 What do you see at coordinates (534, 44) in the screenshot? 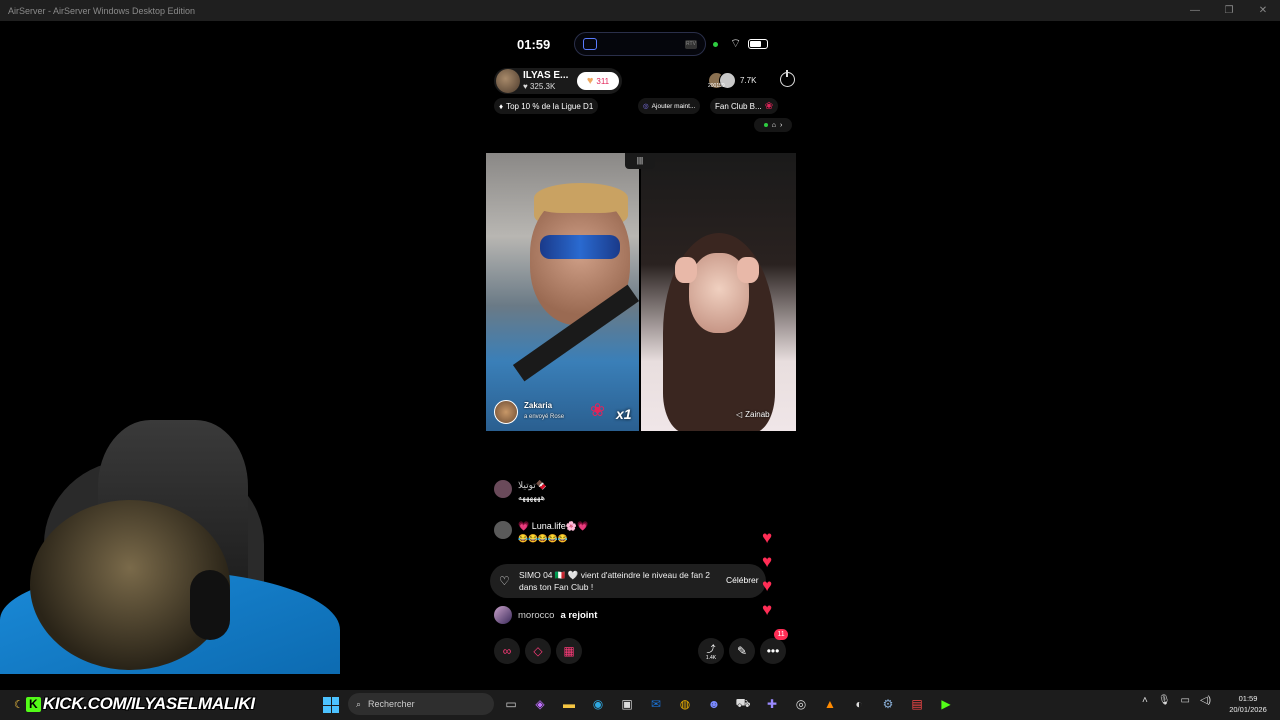
I see `status-time: 01:59` at bounding box center [534, 44].